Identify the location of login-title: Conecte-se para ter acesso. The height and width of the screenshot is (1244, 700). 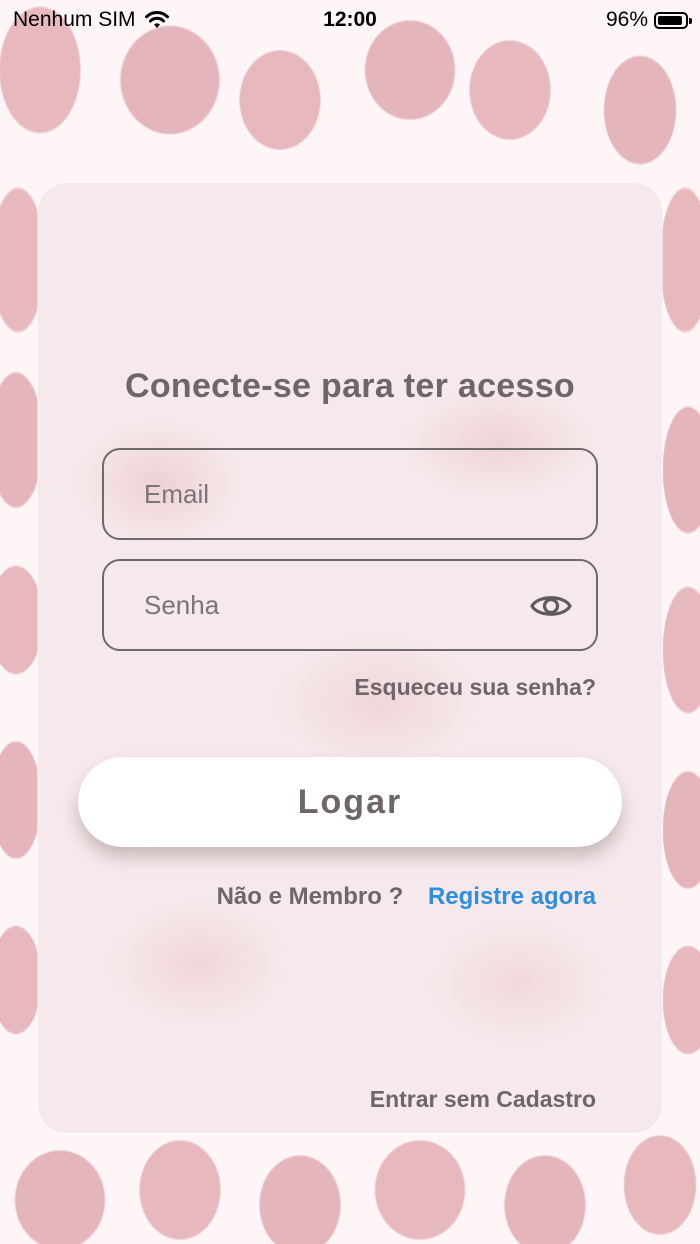
(349, 386).